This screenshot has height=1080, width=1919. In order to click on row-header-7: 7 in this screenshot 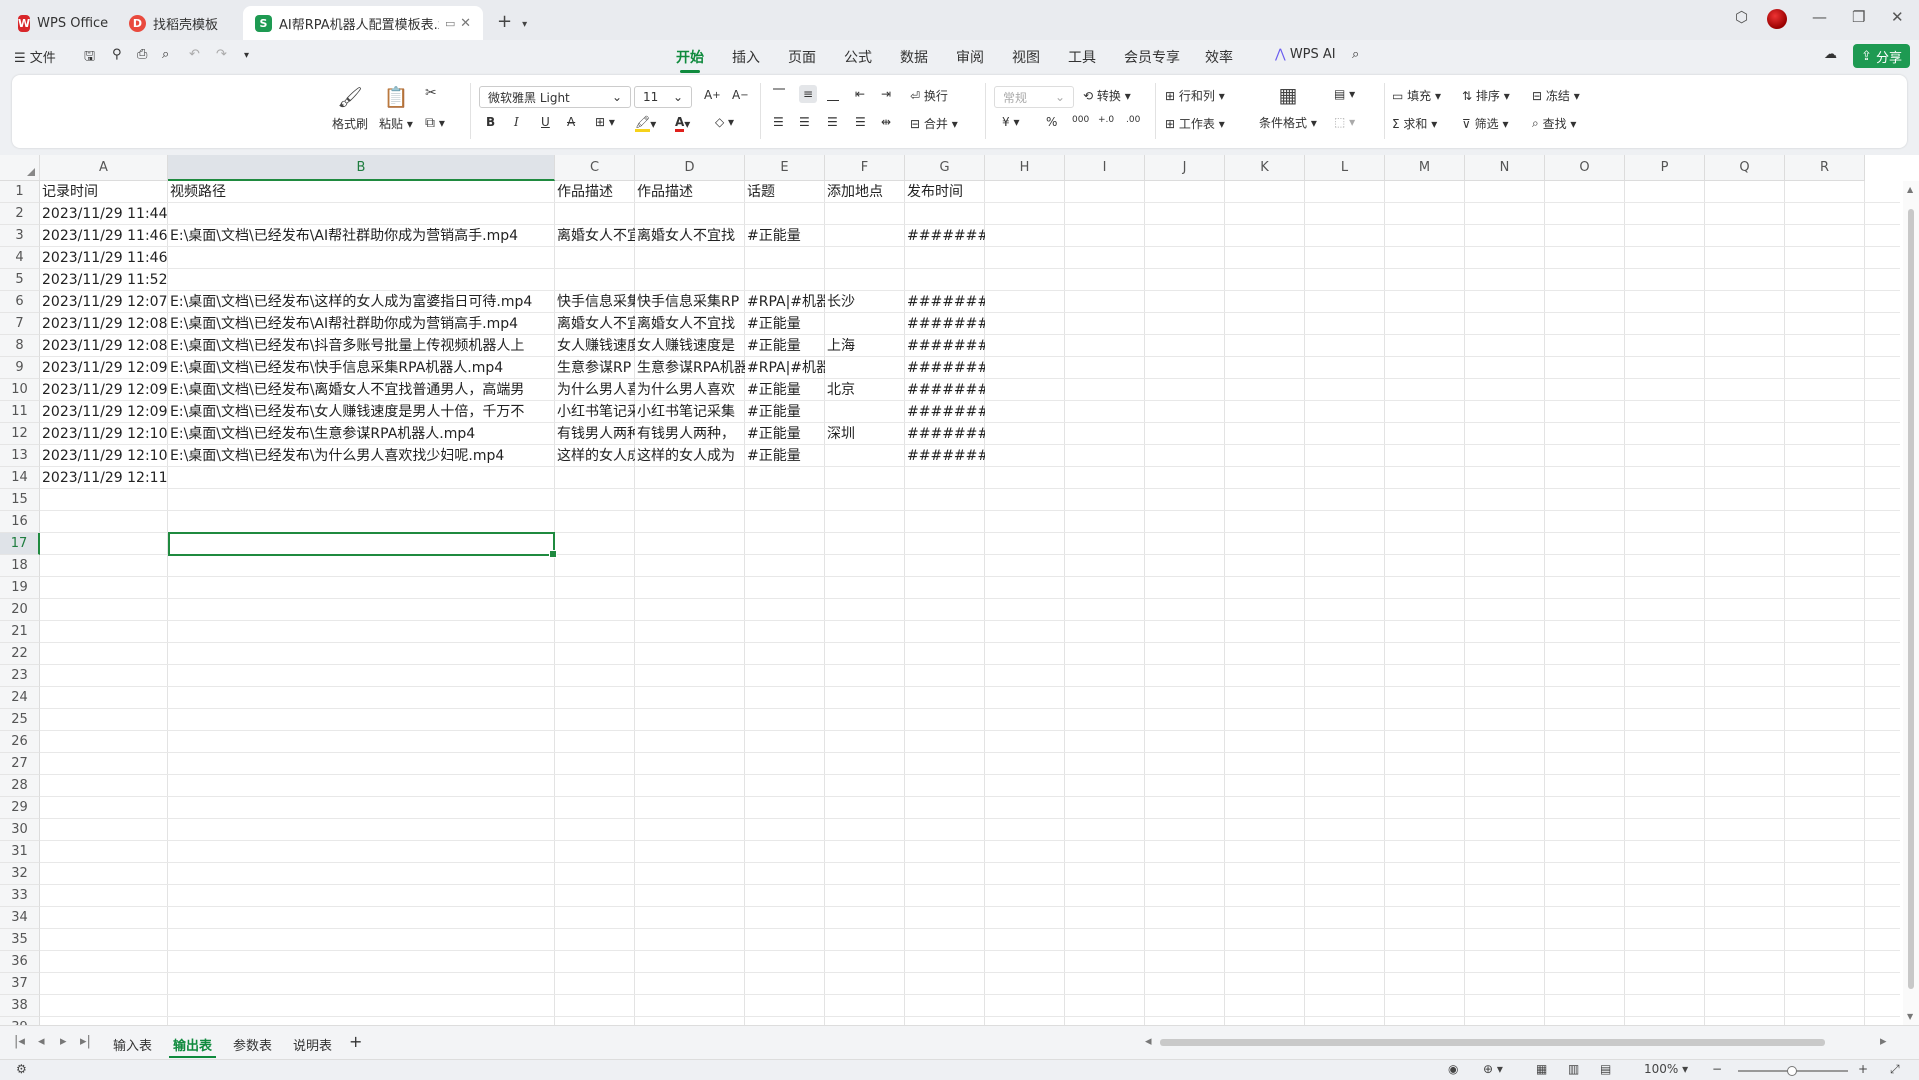, I will do `click(20, 324)`.